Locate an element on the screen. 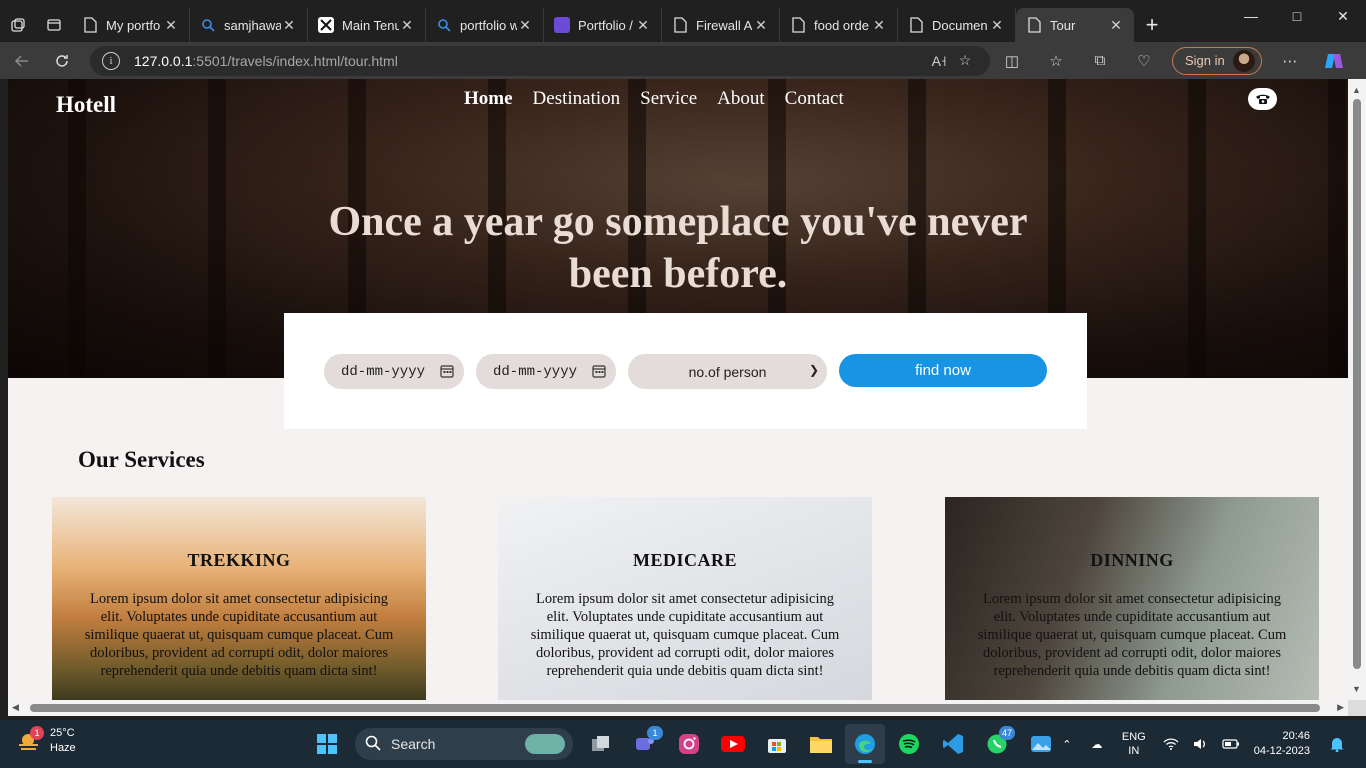  browser-tab: samjhawa ✕ is located at coordinates (249, 25).